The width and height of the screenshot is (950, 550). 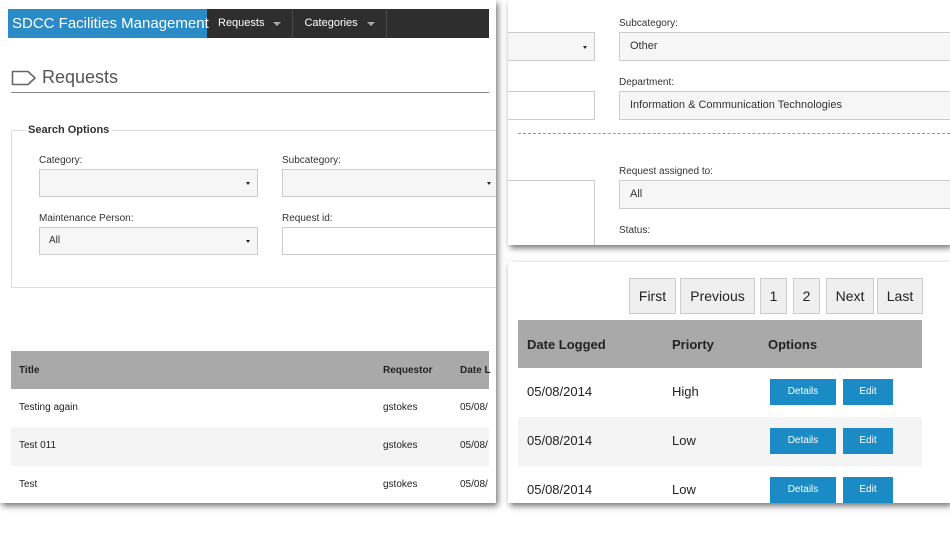 What do you see at coordinates (784, 105) in the screenshot?
I see `department-select: Information & Communication Technologies` at bounding box center [784, 105].